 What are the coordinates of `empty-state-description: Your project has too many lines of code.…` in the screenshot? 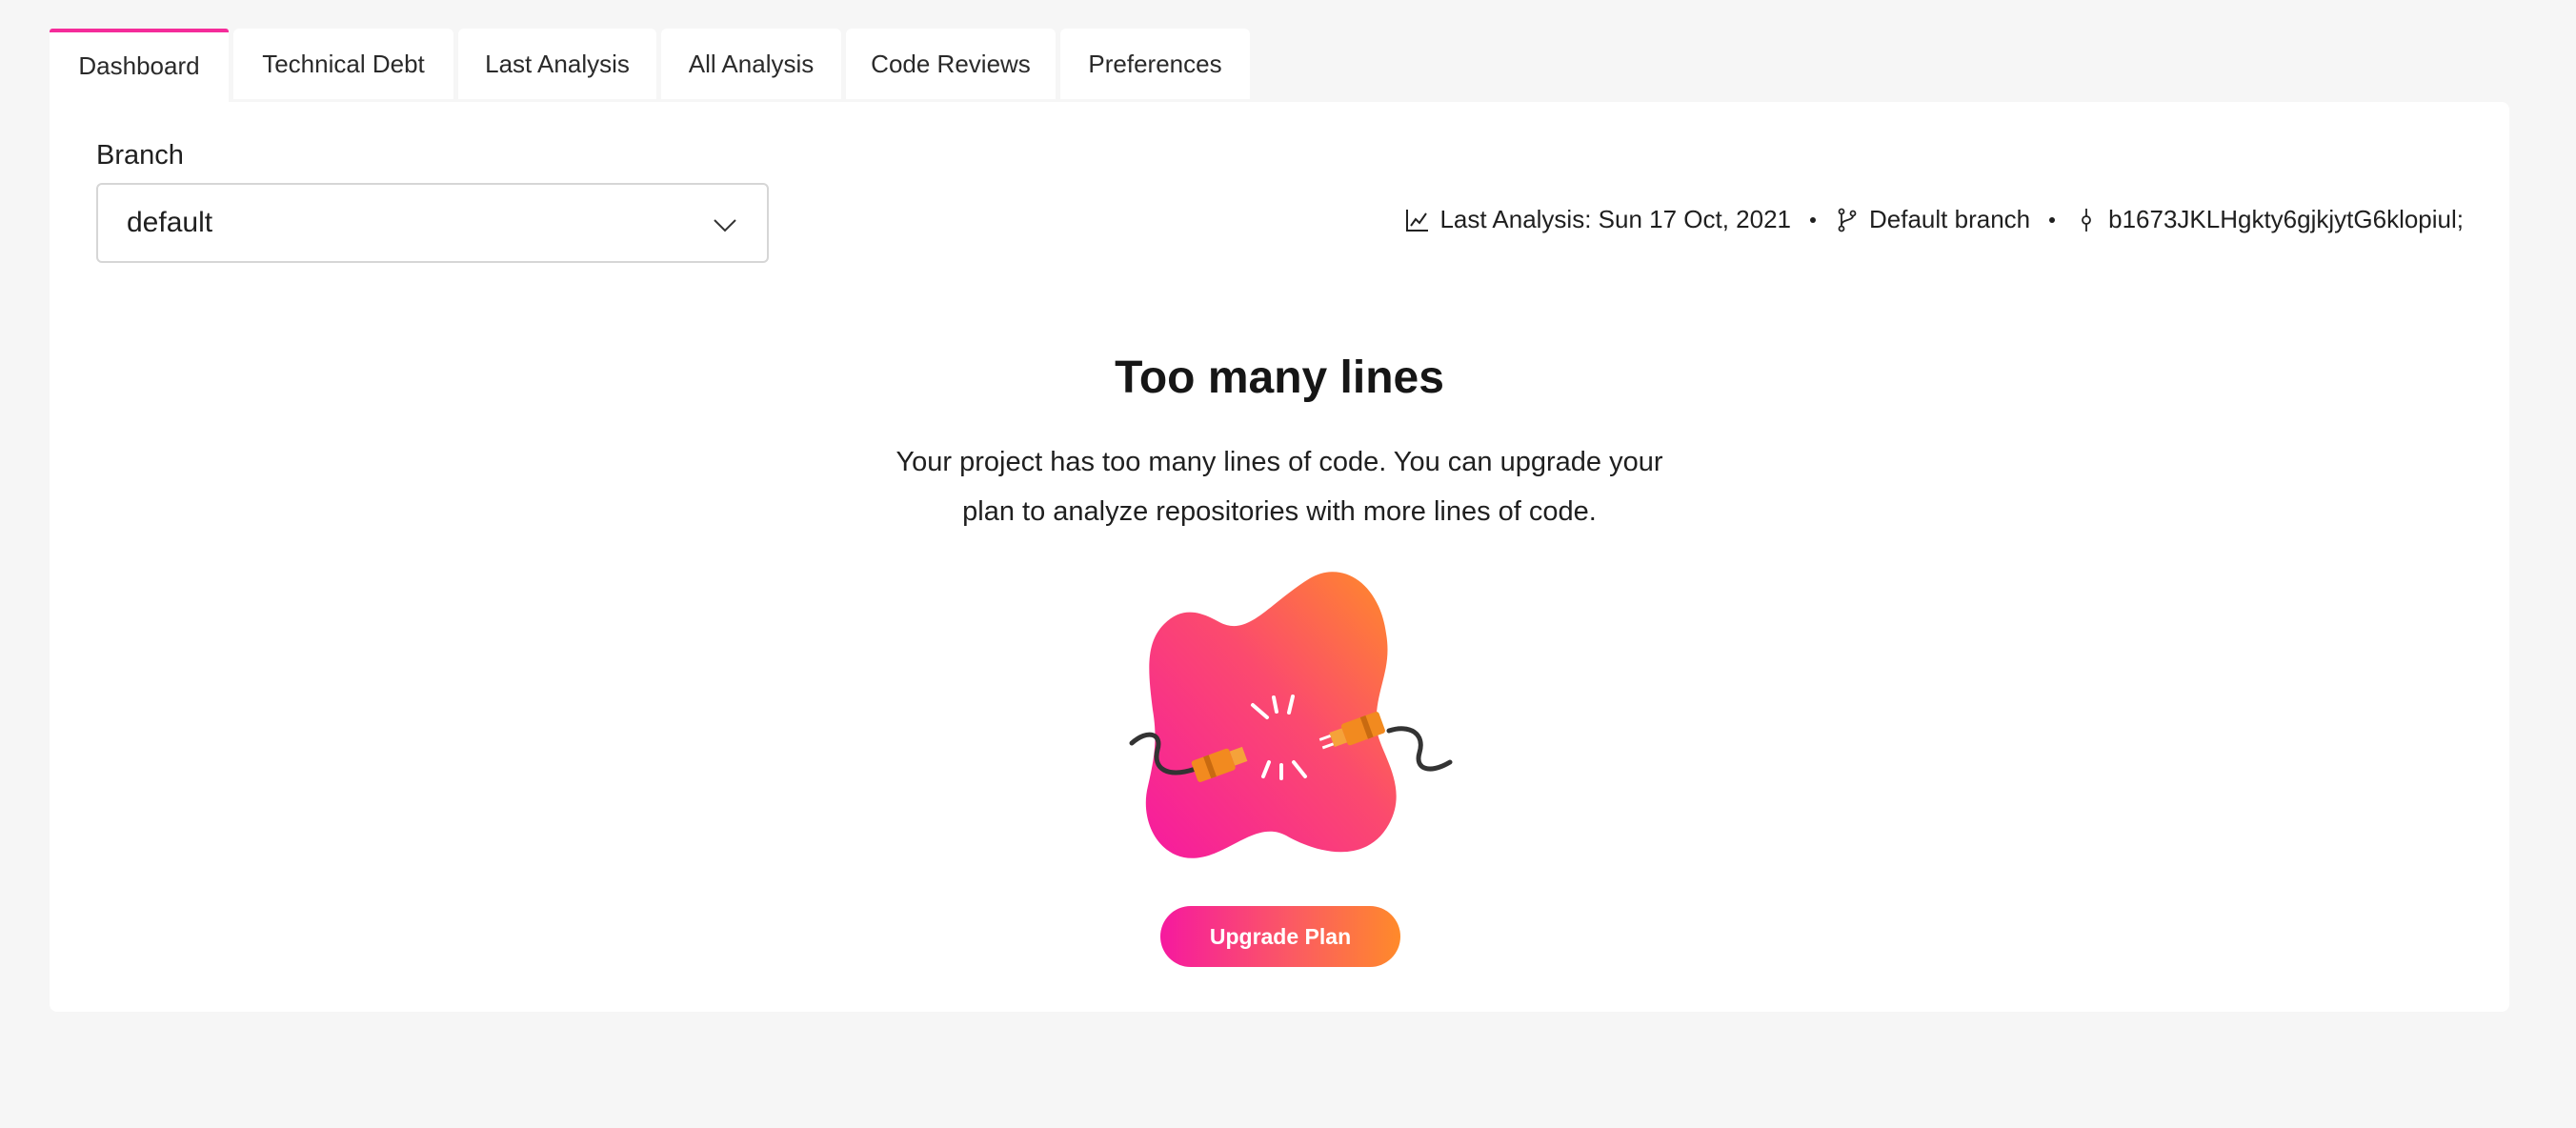 It's located at (1279, 487).